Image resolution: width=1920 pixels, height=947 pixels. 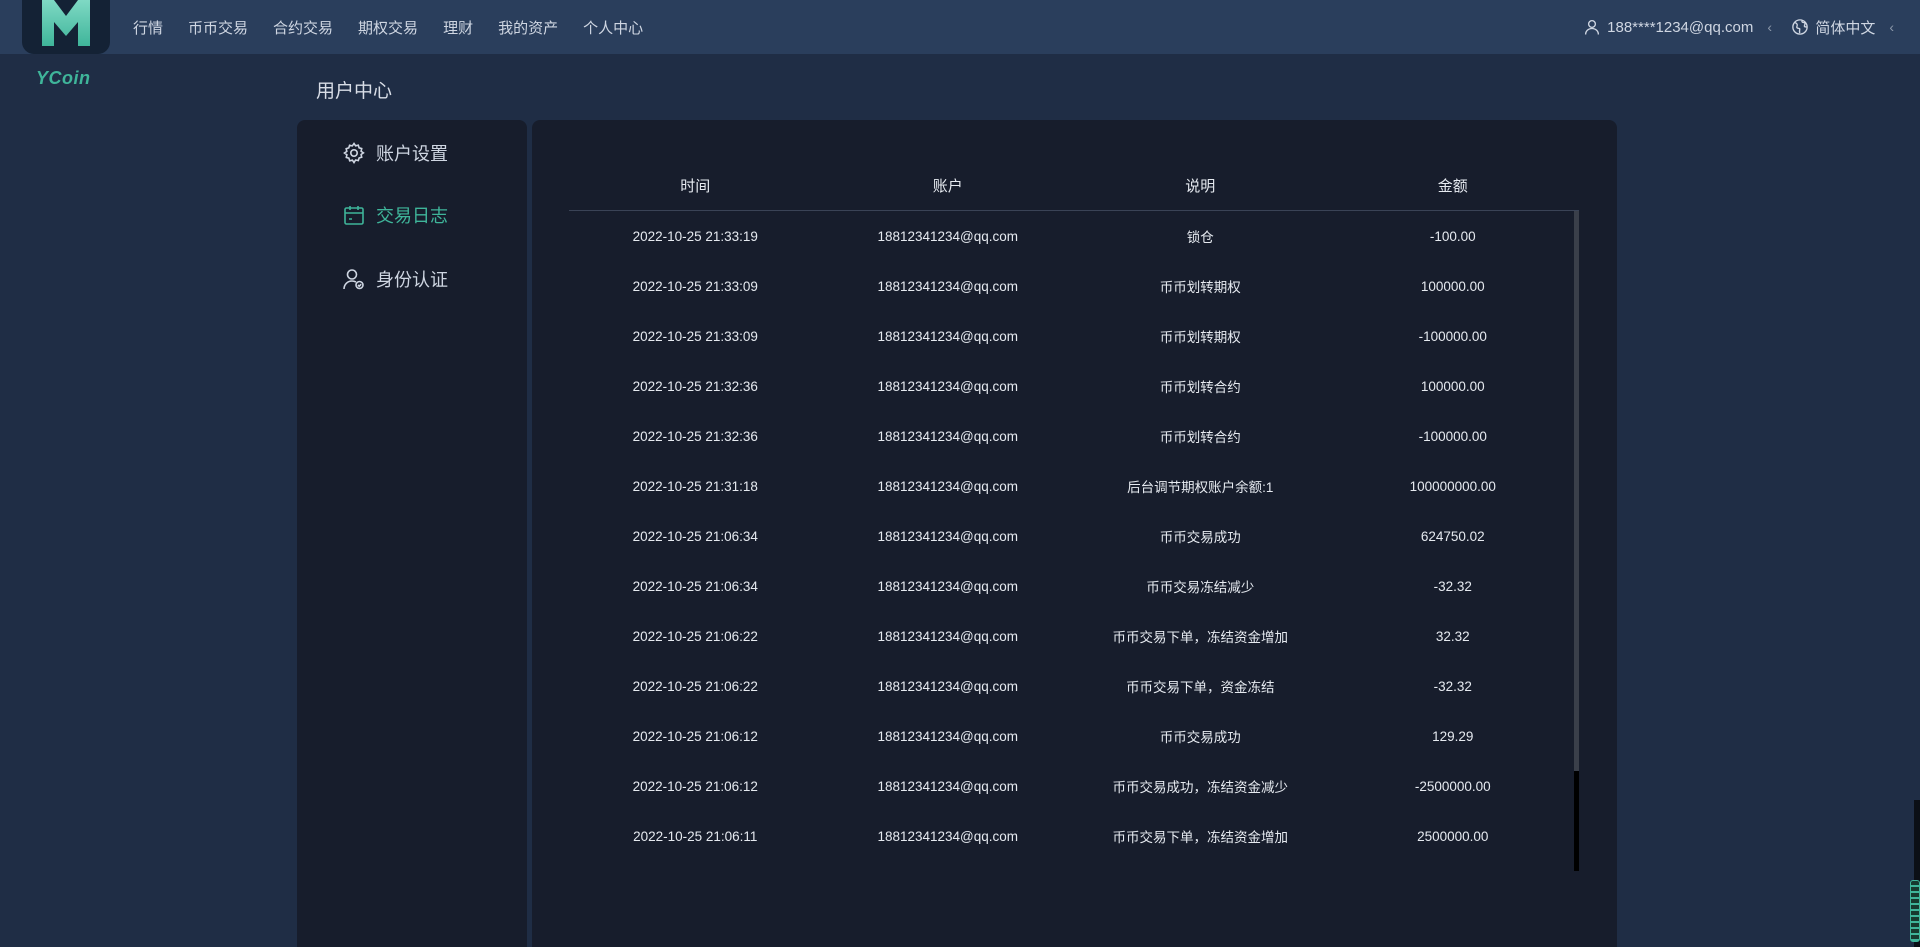 What do you see at coordinates (1200, 487) in the screenshot?
I see `cell-description: 后台调节期权账户余额:1` at bounding box center [1200, 487].